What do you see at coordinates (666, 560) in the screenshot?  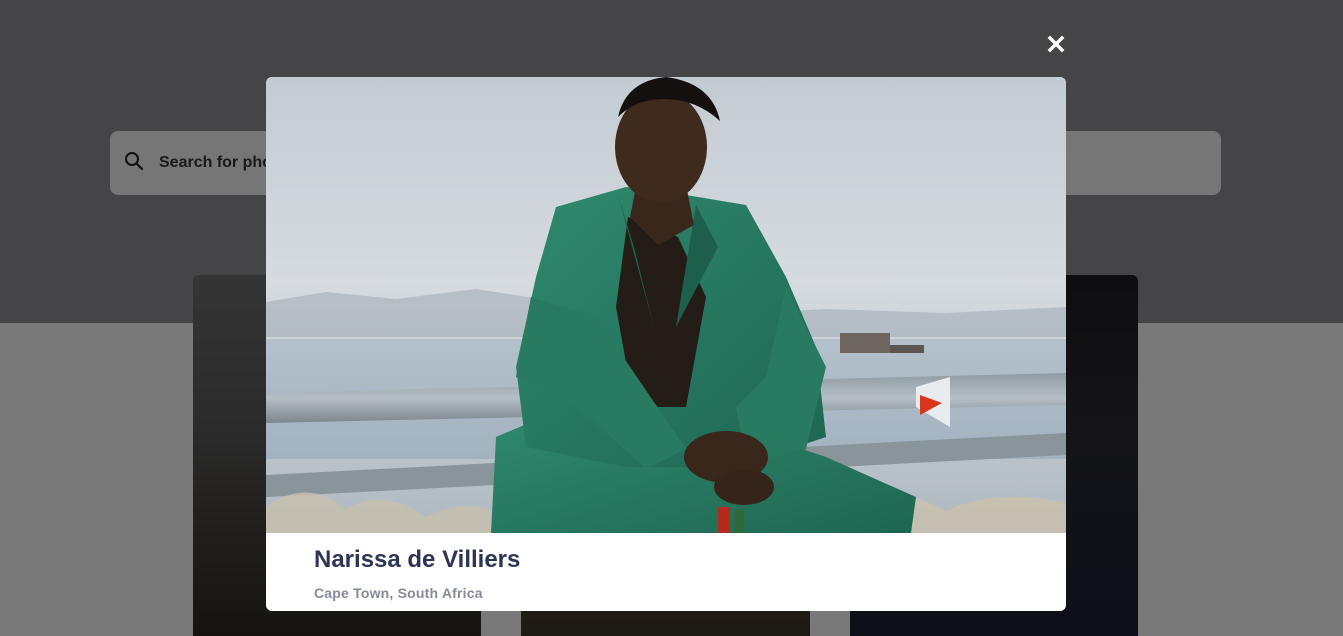 I see `photographer-name: Narissa de Villiers` at bounding box center [666, 560].